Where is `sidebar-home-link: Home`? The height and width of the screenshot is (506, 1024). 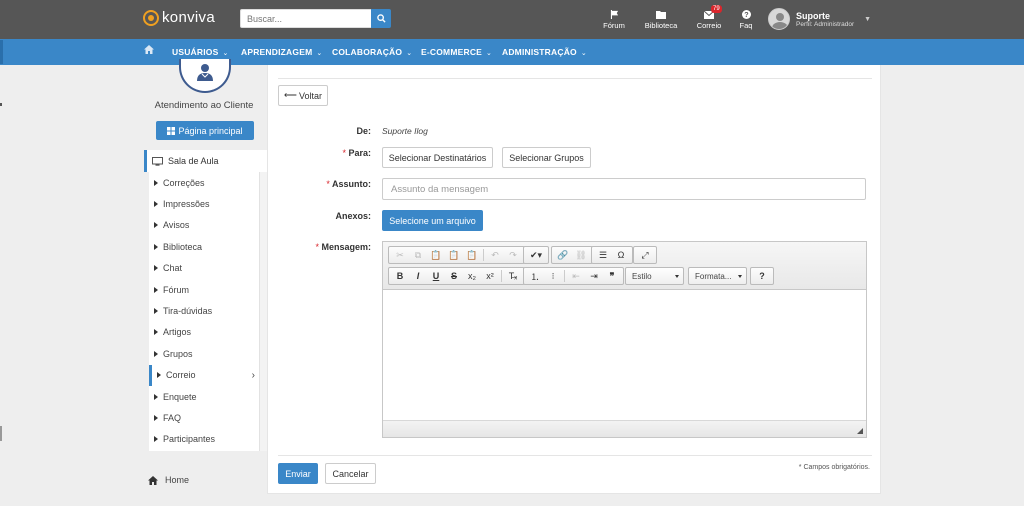 sidebar-home-link: Home is located at coordinates (168, 480).